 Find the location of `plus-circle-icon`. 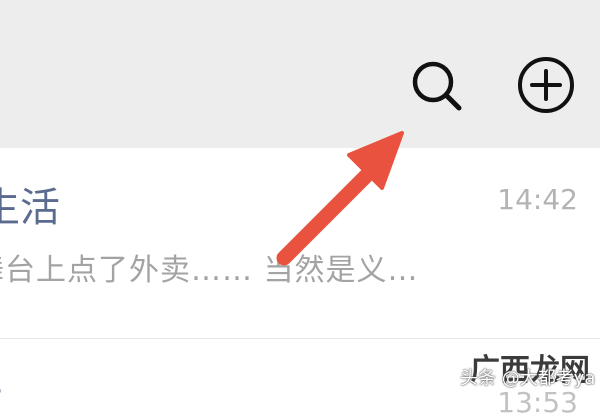

plus-circle-icon is located at coordinates (546, 85).